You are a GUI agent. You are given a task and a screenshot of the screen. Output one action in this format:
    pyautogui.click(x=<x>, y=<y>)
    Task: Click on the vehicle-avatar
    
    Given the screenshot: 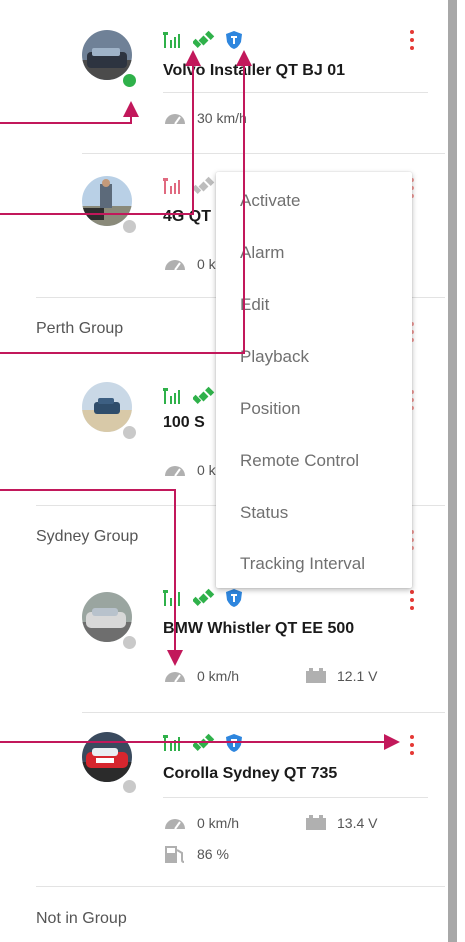 What is the action you would take?
    pyautogui.click(x=107, y=757)
    